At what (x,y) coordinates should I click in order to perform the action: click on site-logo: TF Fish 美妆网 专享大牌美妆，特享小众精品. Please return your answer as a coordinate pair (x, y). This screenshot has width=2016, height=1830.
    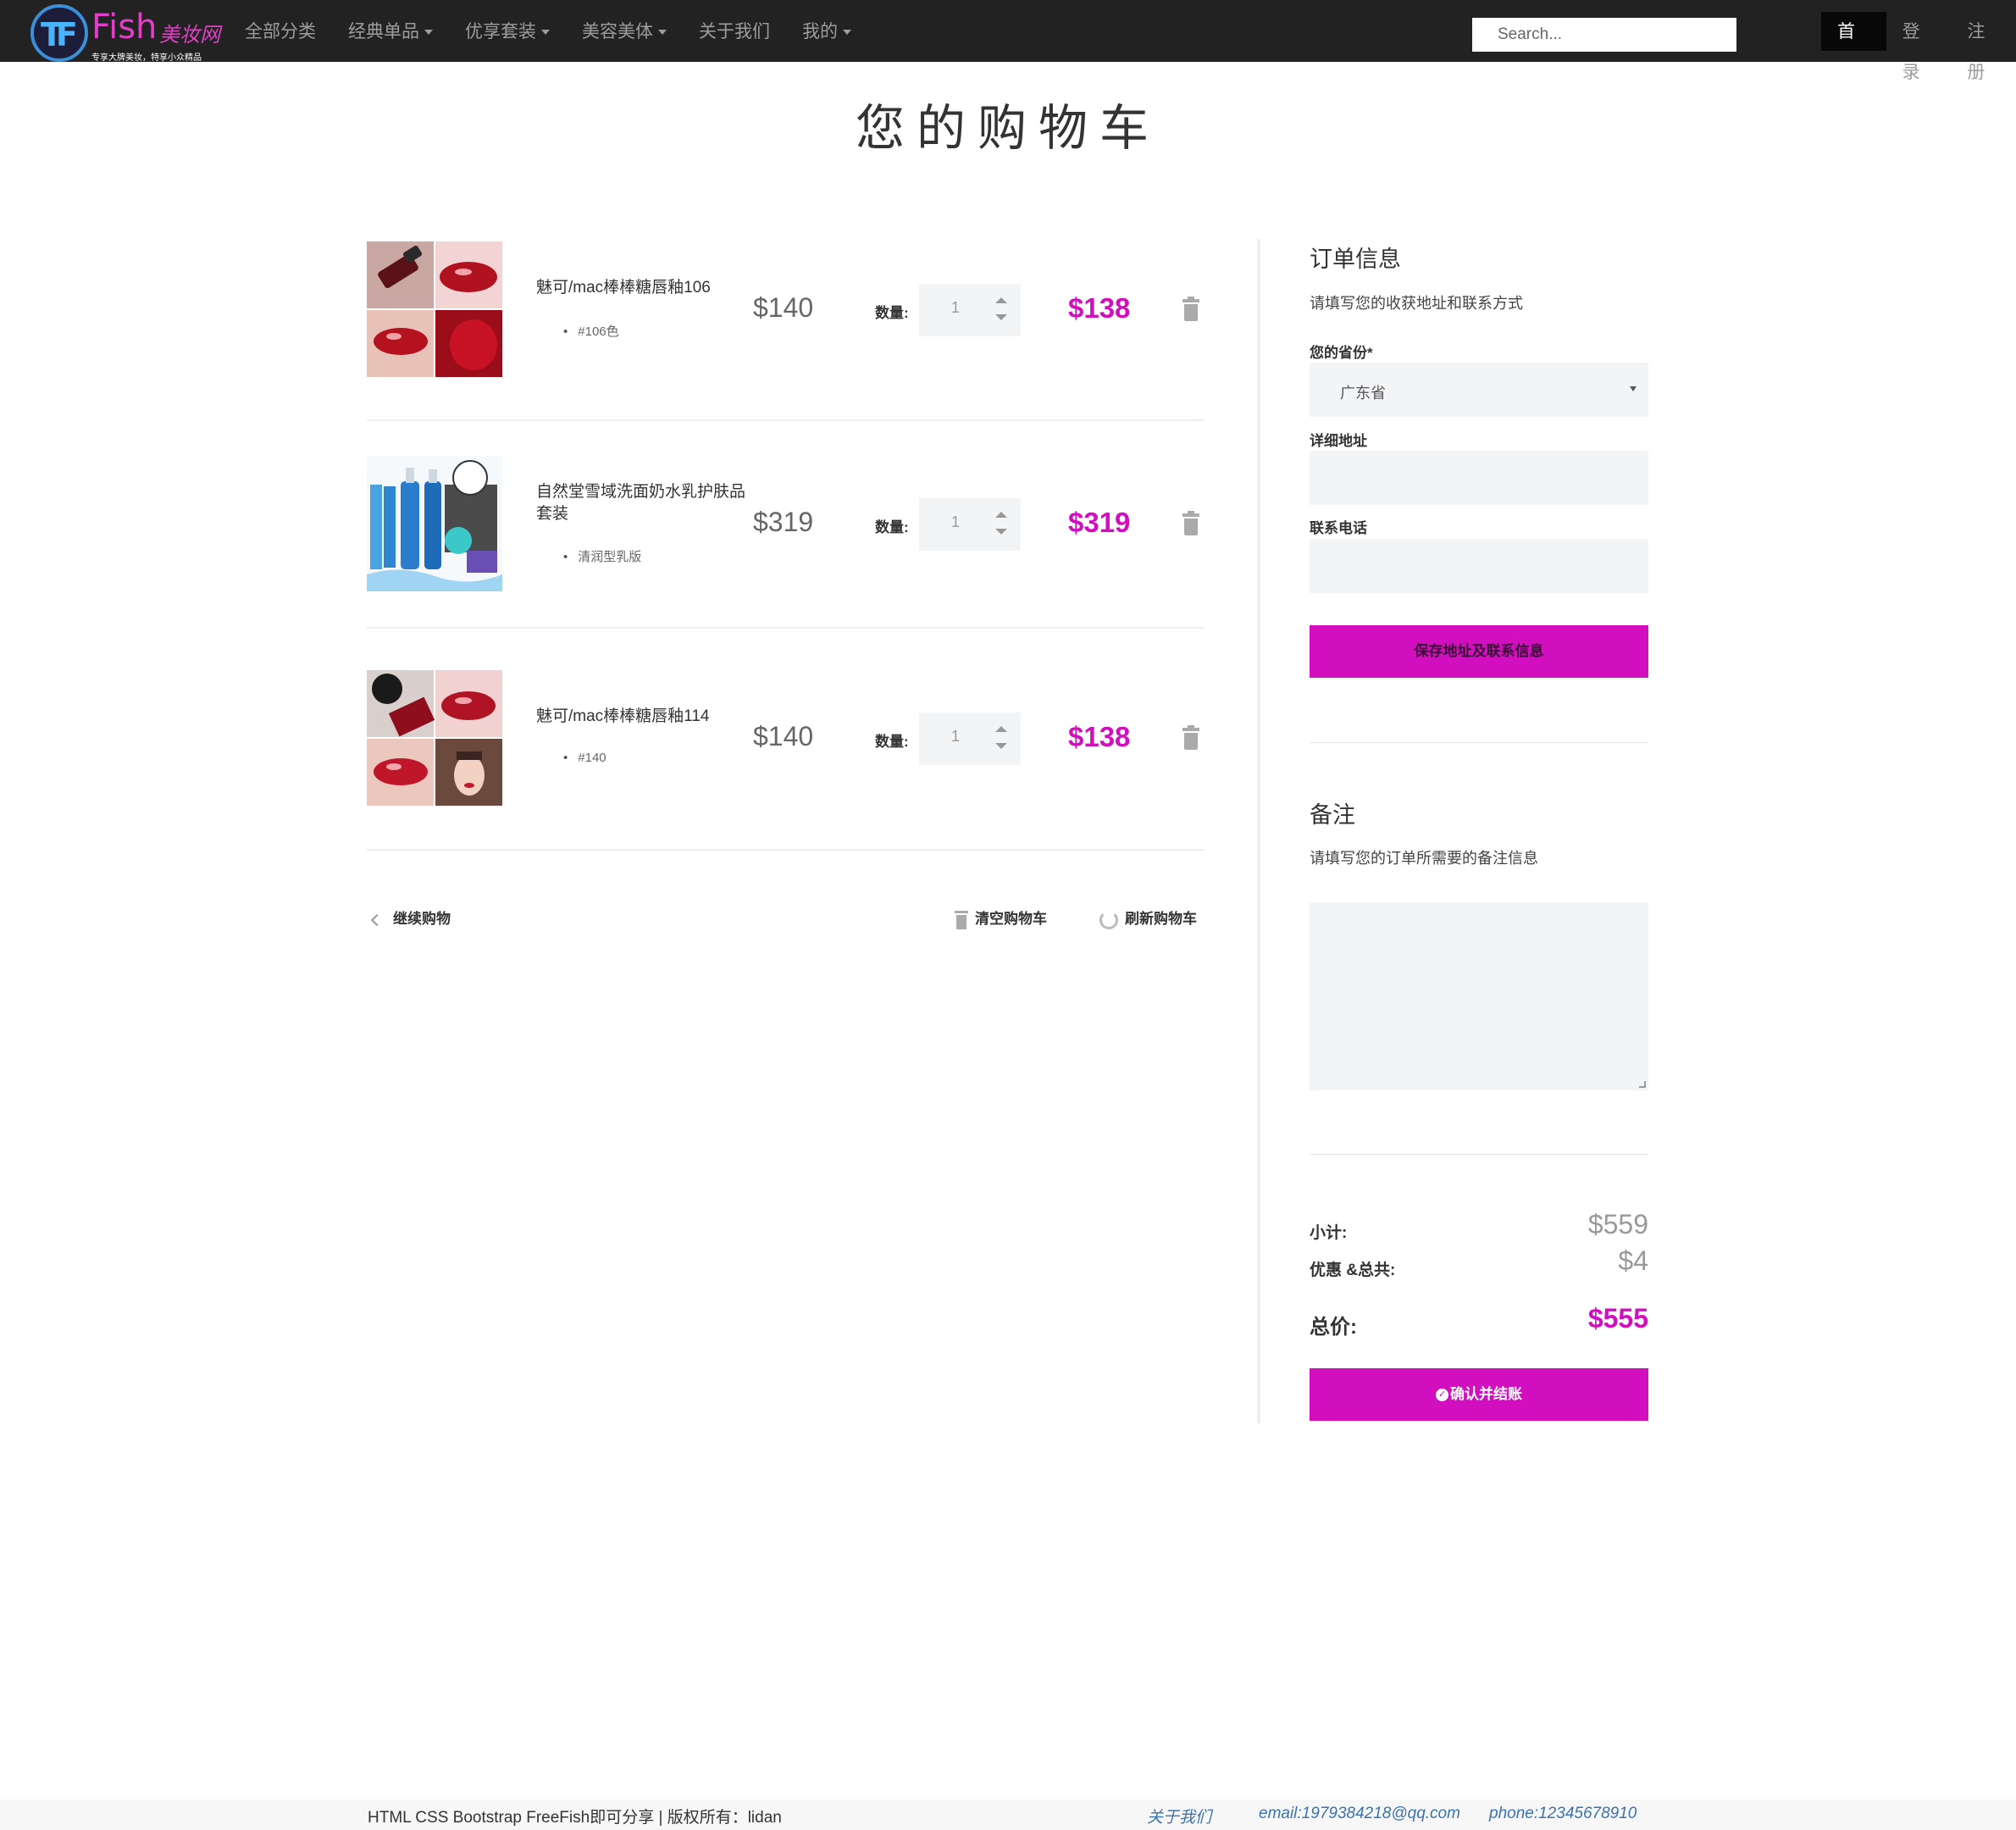
    Looking at the image, I should click on (127, 33).